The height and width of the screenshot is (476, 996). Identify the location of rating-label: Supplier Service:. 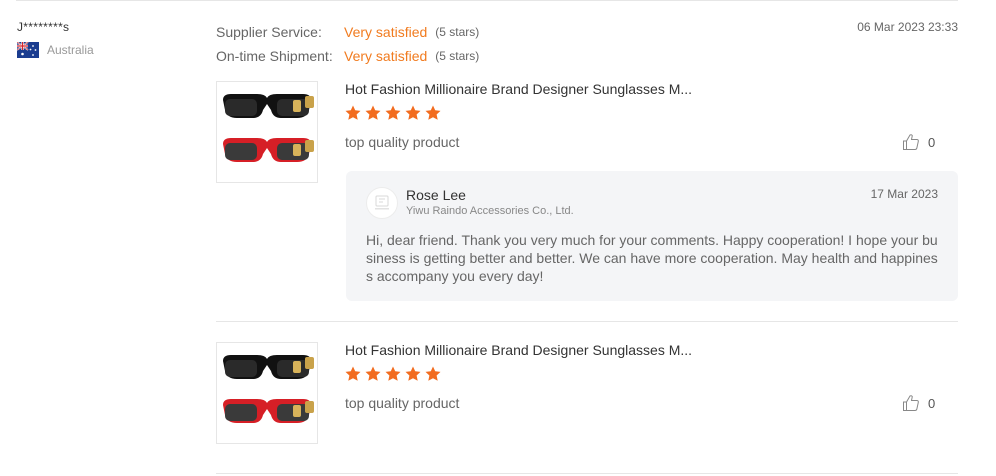
(269, 32).